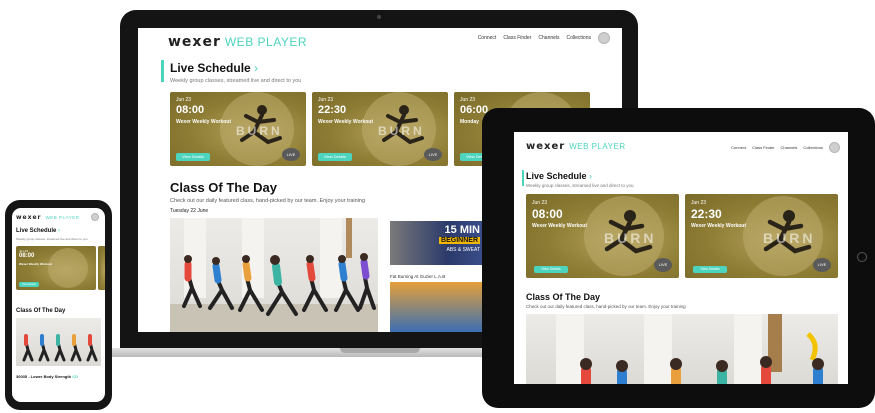 The width and height of the screenshot is (875, 413). What do you see at coordinates (44, 376) in the screenshot?
I see `phone-class-title-text: 30035 - Lower Body Strength` at bounding box center [44, 376].